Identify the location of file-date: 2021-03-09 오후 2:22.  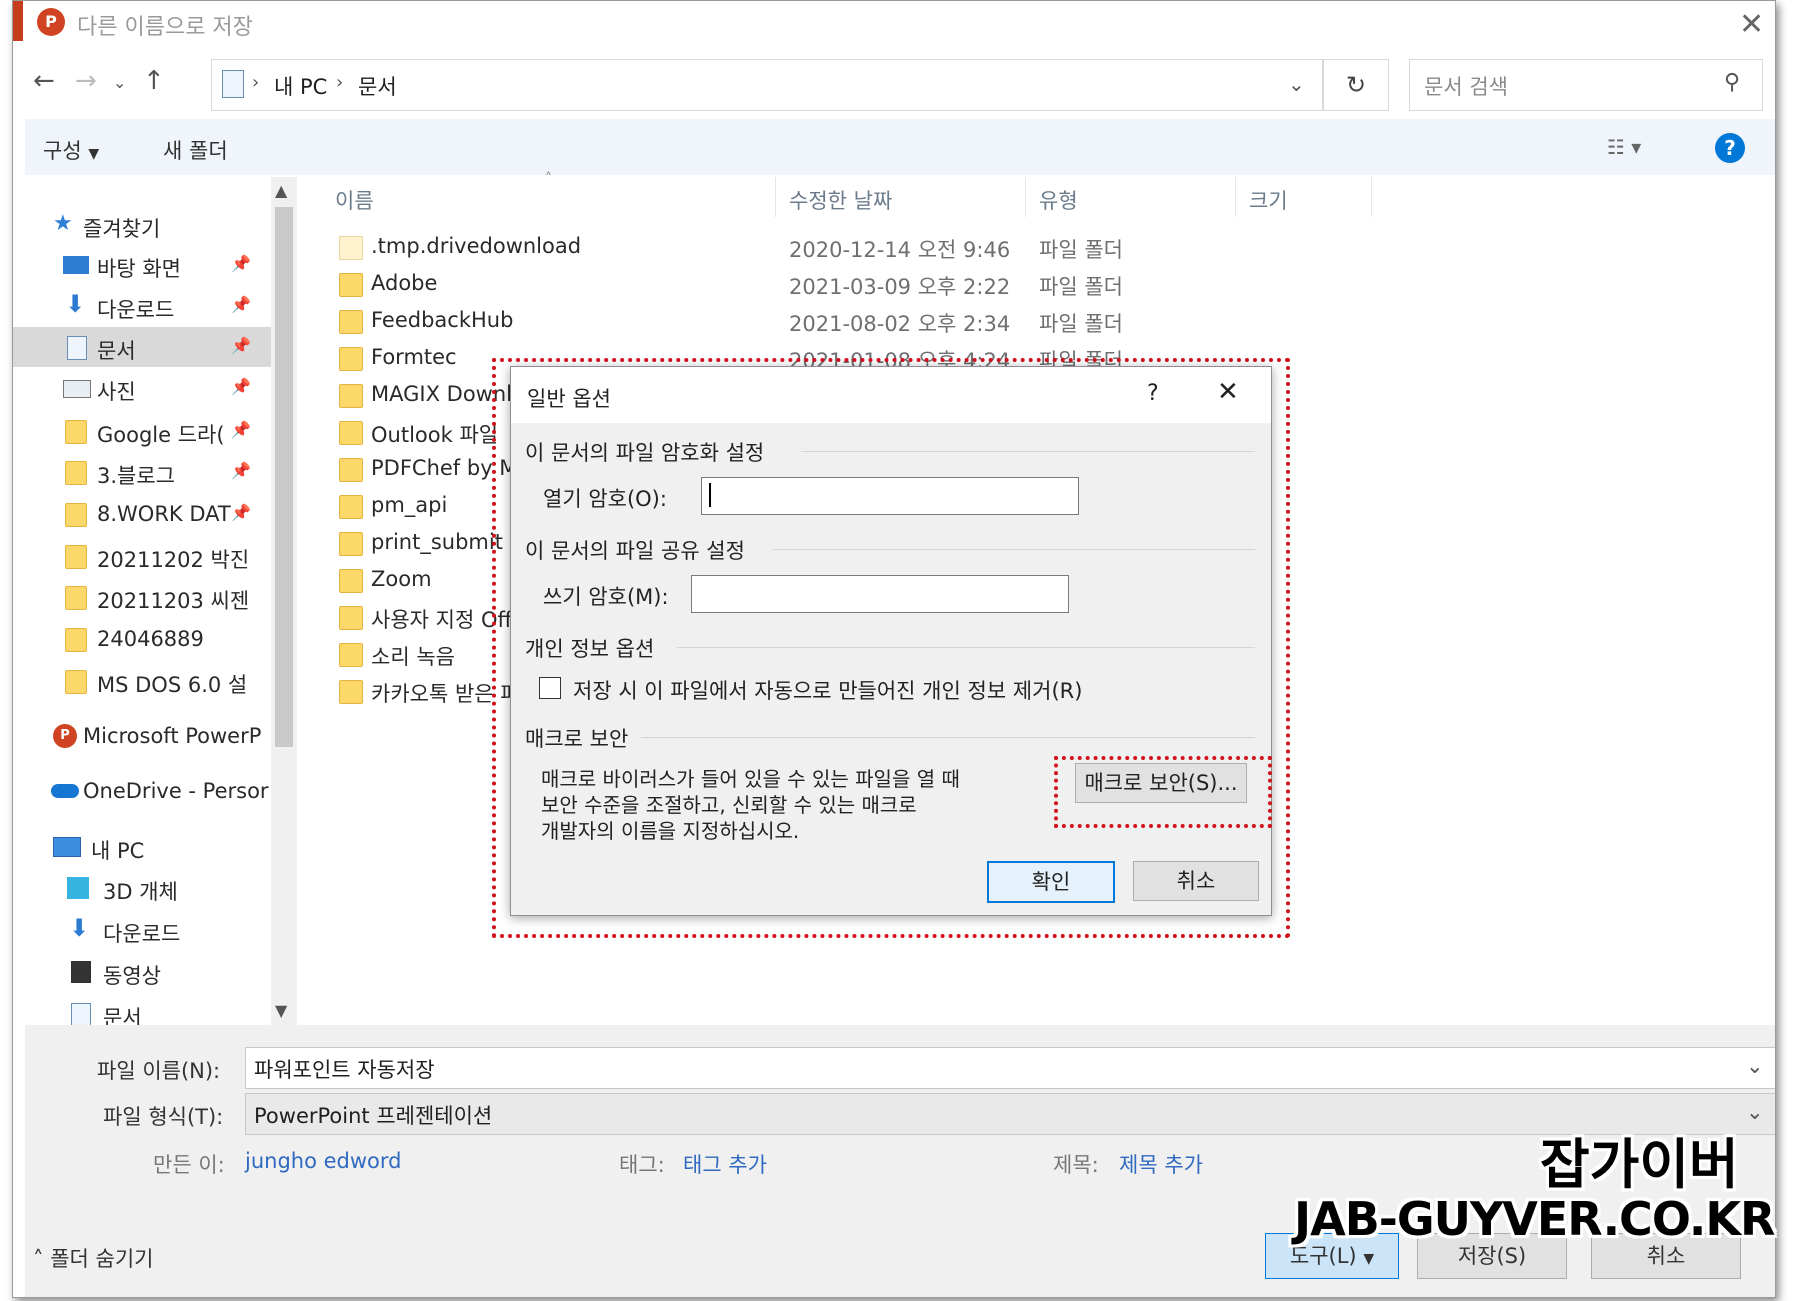
(900, 287).